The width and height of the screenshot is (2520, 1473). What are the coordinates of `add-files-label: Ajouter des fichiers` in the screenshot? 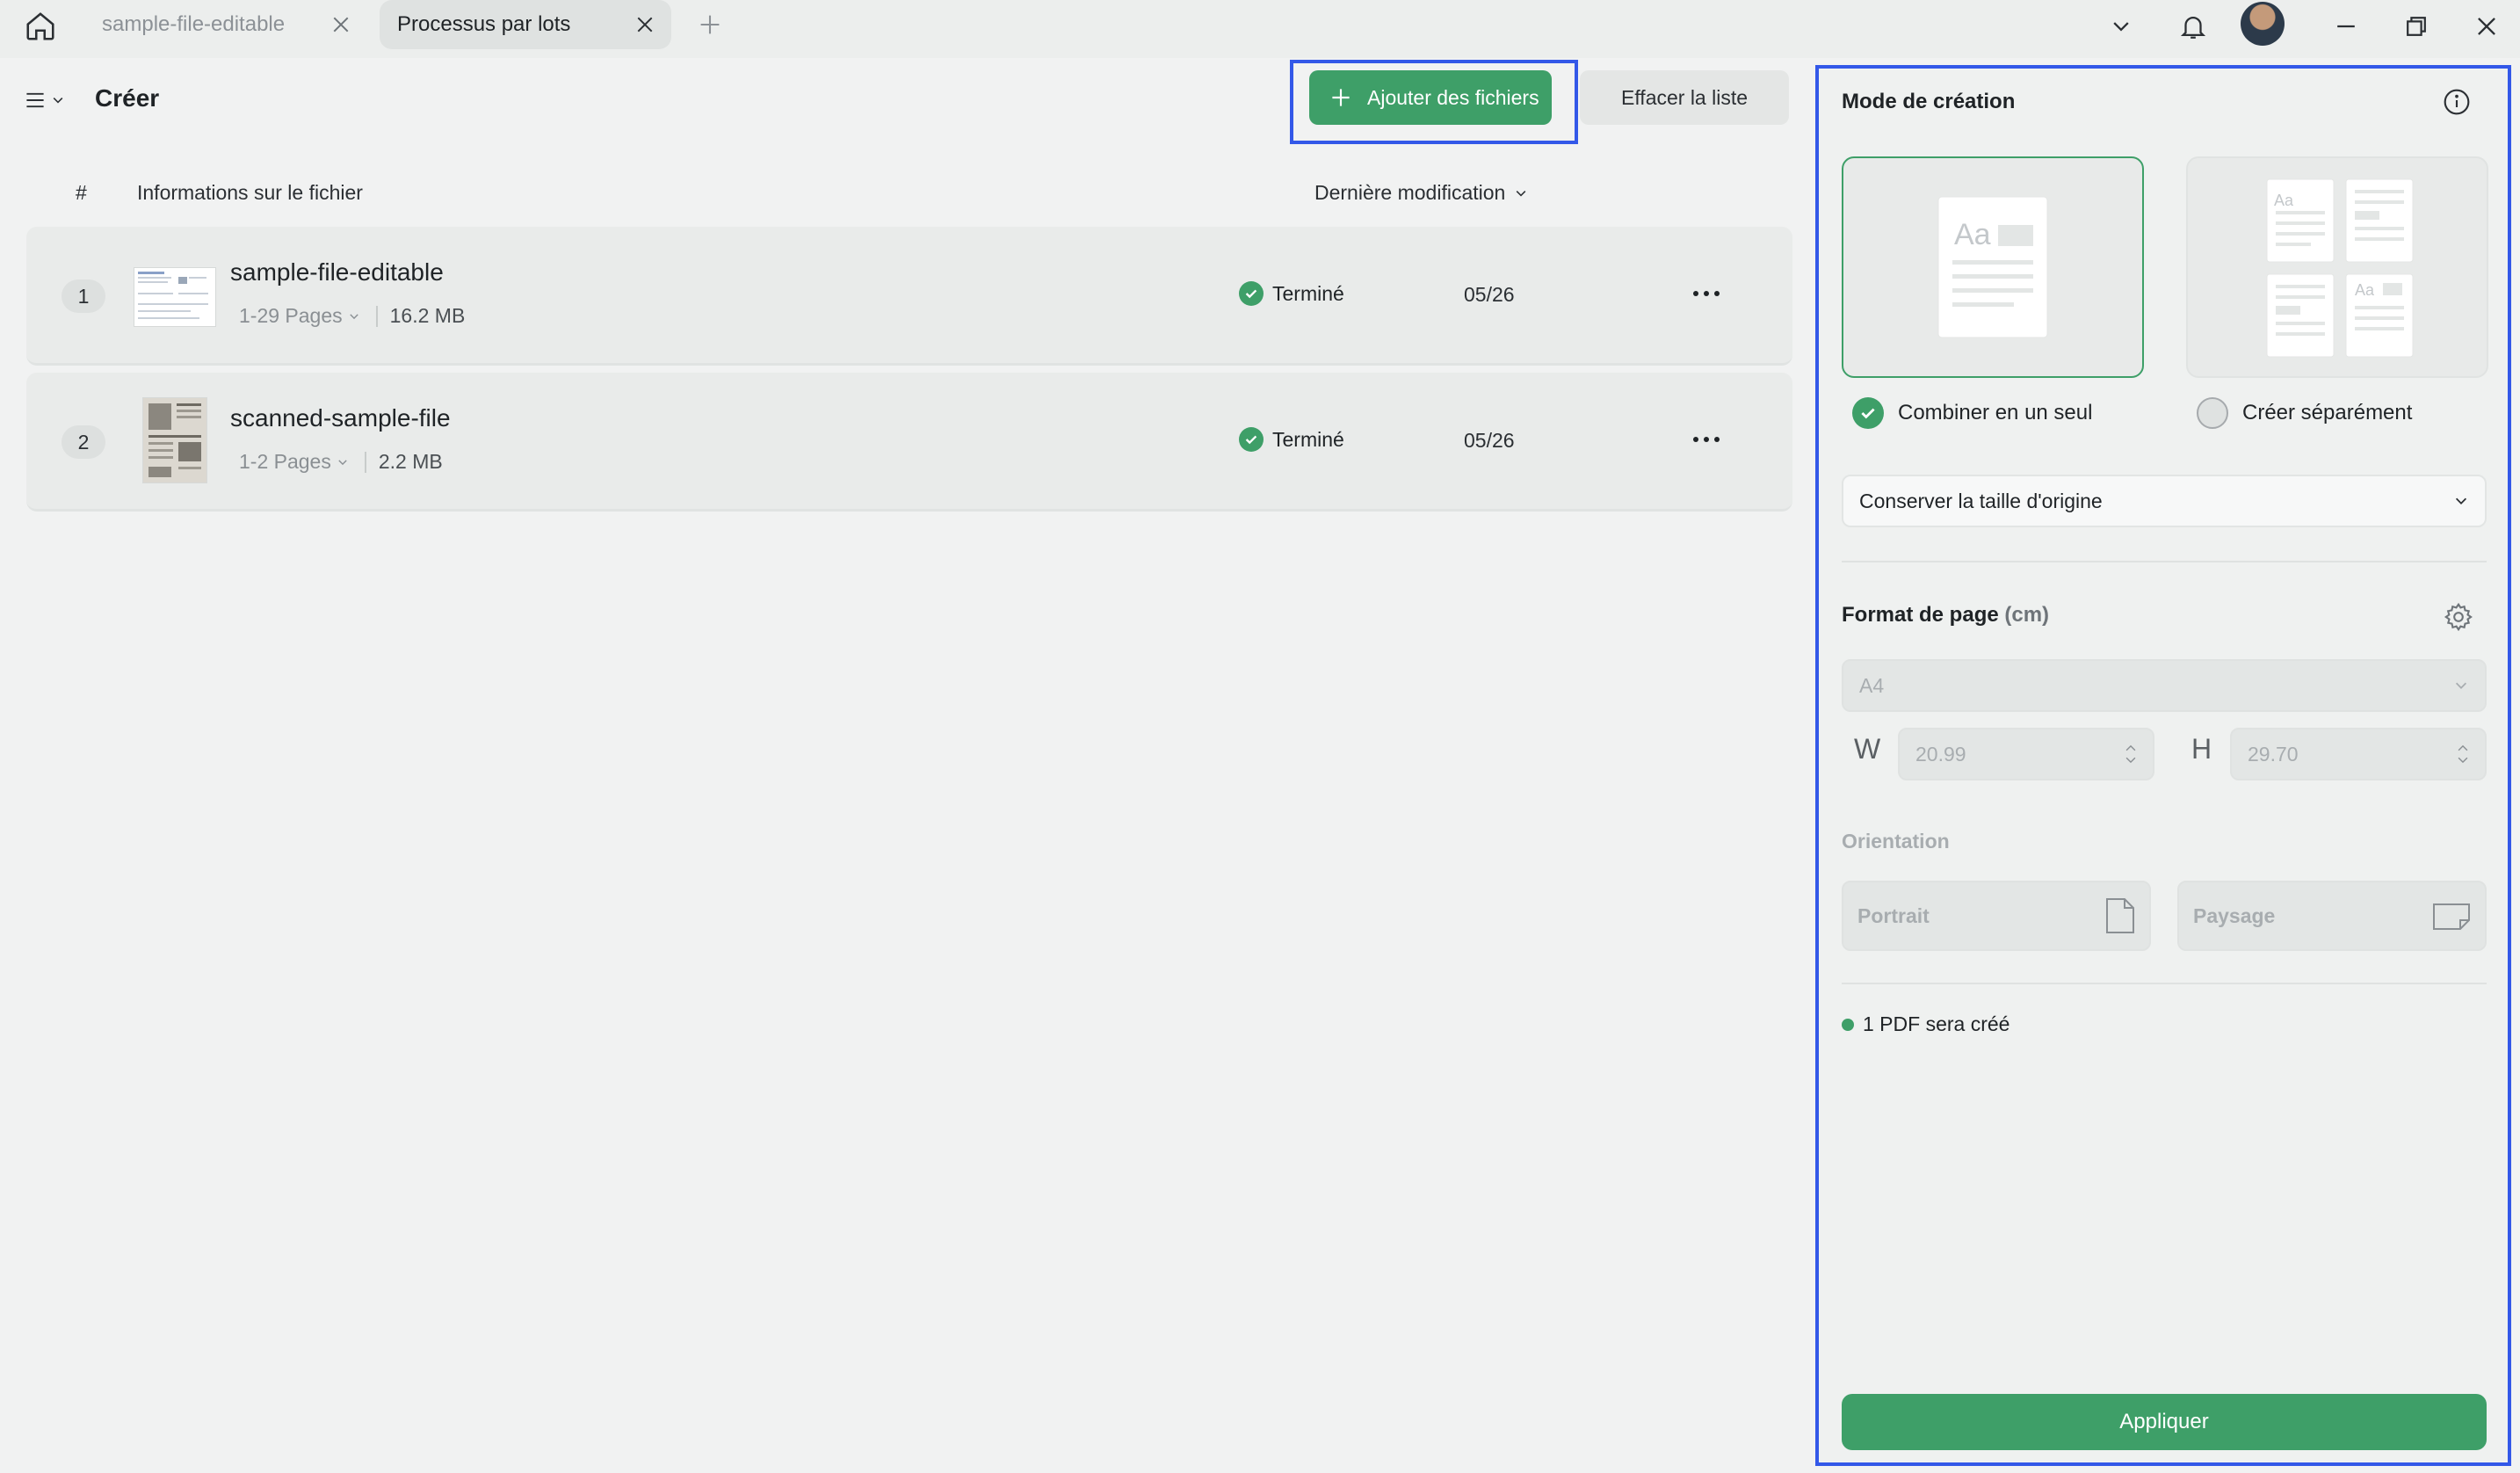 It's located at (1453, 97).